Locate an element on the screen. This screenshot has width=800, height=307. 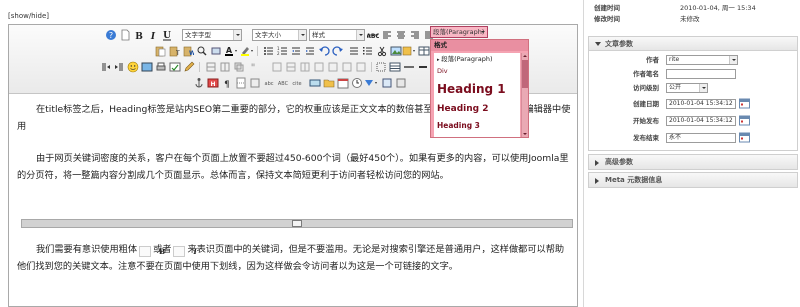
format-dropdown-scrollbar is located at coordinates (524, 95).